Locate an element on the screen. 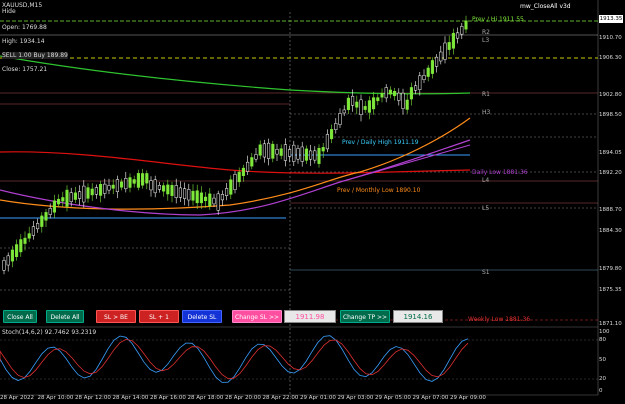 This screenshot has width=625, height=404. oscillator-tick-label: 0 is located at coordinates (601, 391).